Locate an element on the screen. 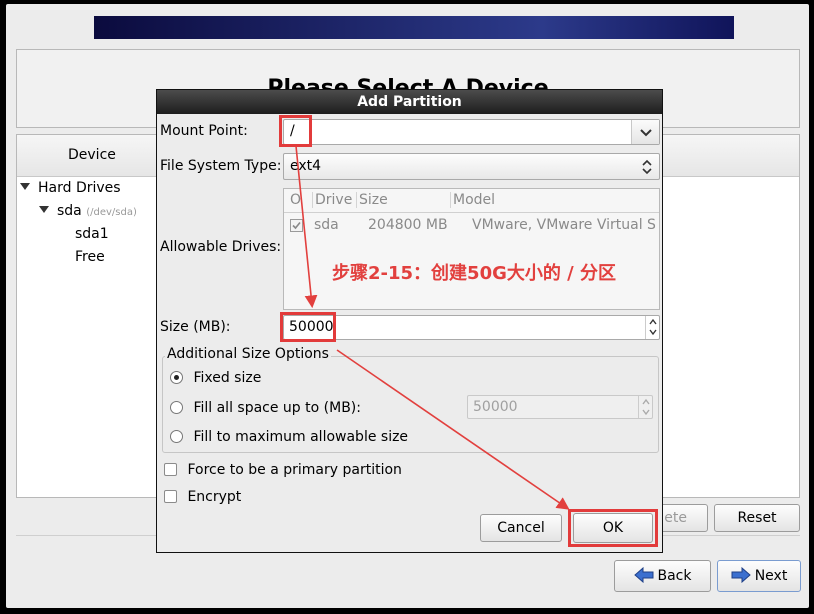 The height and width of the screenshot is (614, 814). arrow-size-to-ok is located at coordinates (453, 429).